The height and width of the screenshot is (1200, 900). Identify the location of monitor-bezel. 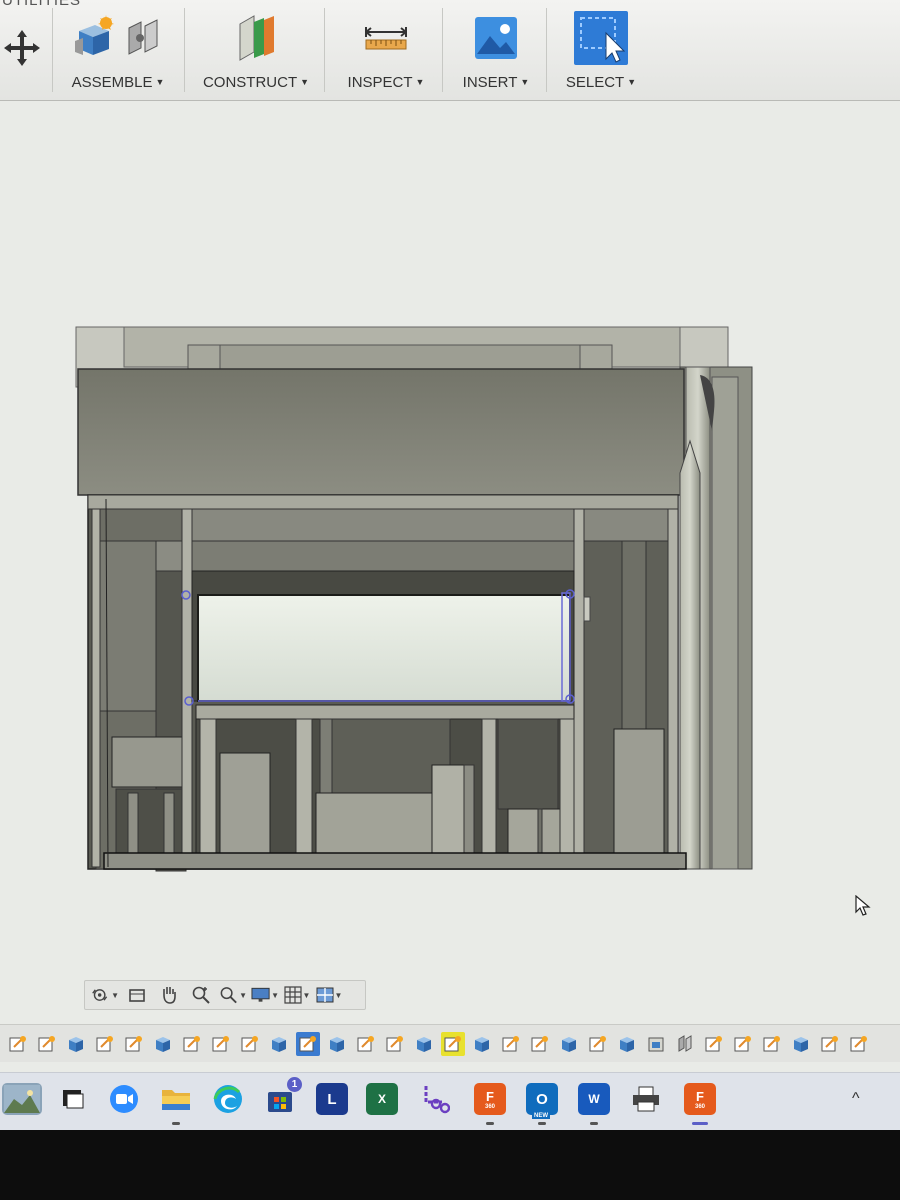
(450, 1165).